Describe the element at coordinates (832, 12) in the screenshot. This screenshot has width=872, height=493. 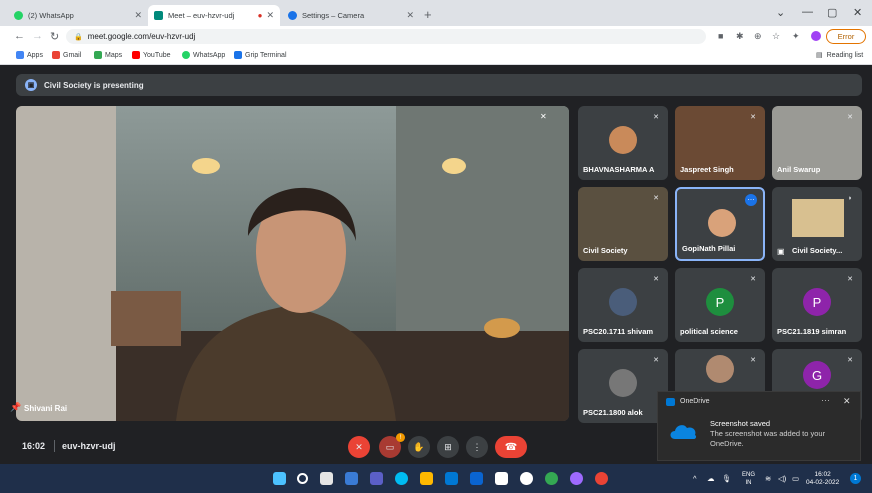
I see `maximize-button: ▢` at that location.